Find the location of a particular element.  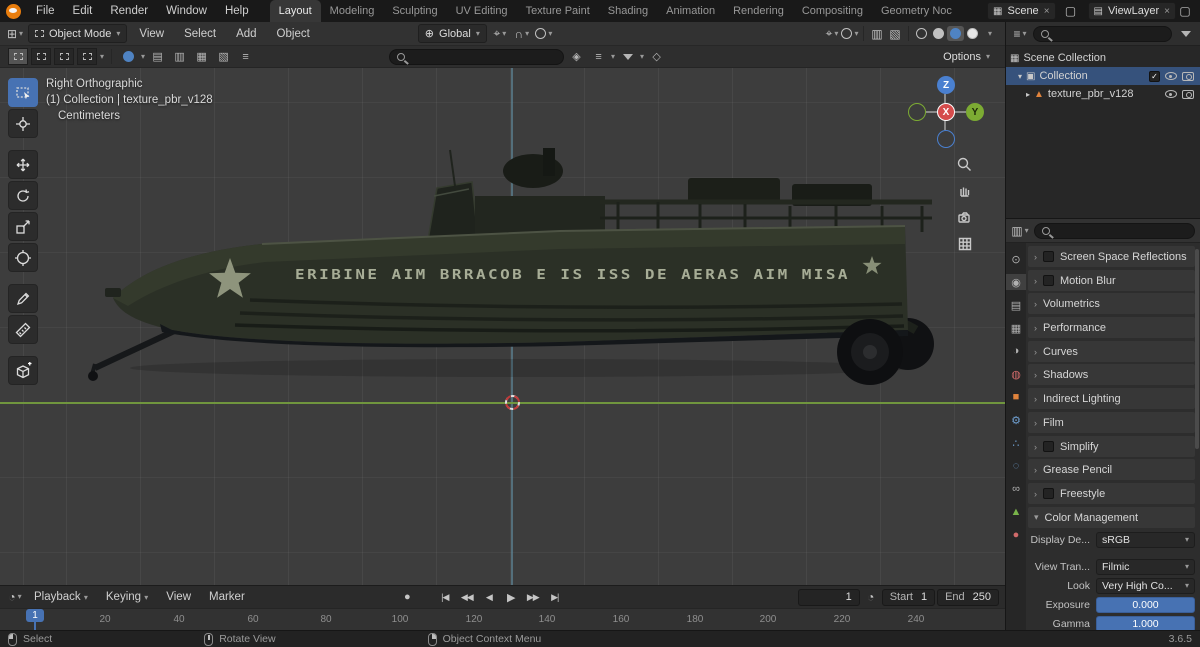

menu-marker: Marker is located at coordinates (227, 597).